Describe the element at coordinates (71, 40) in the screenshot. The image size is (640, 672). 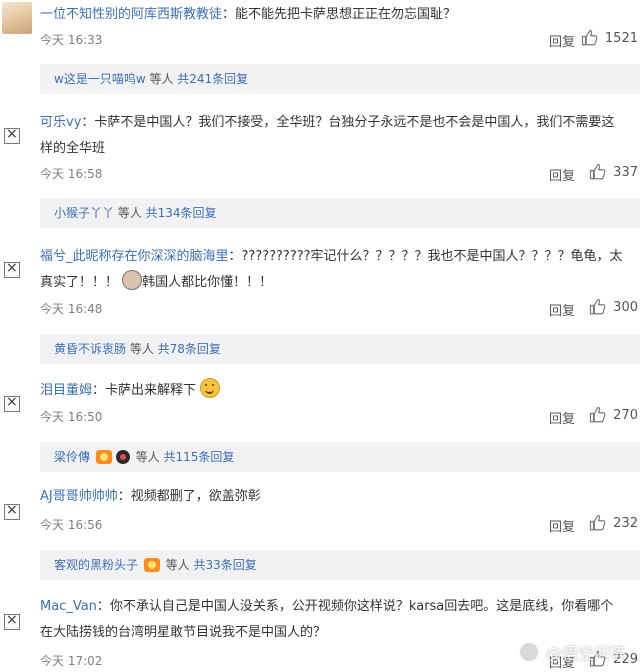
I see `timestamp: 今天 16:33` at that location.